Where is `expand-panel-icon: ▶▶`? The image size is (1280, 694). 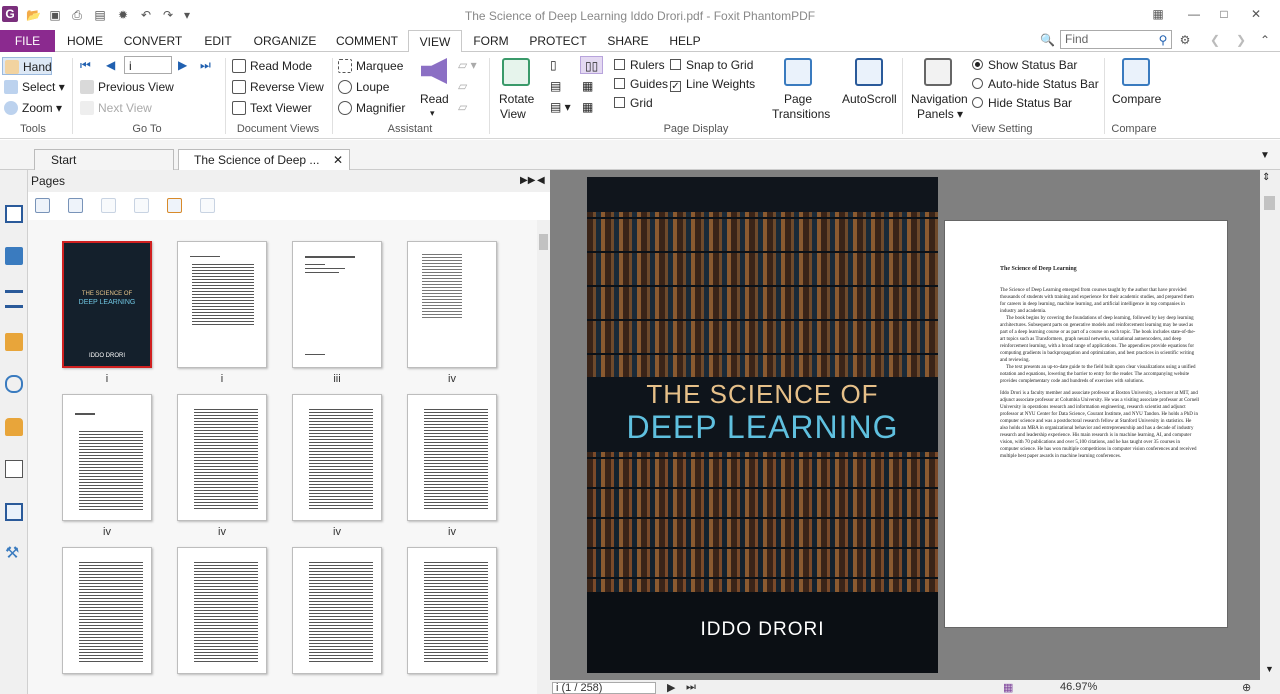 expand-panel-icon: ▶▶ is located at coordinates (527, 181).